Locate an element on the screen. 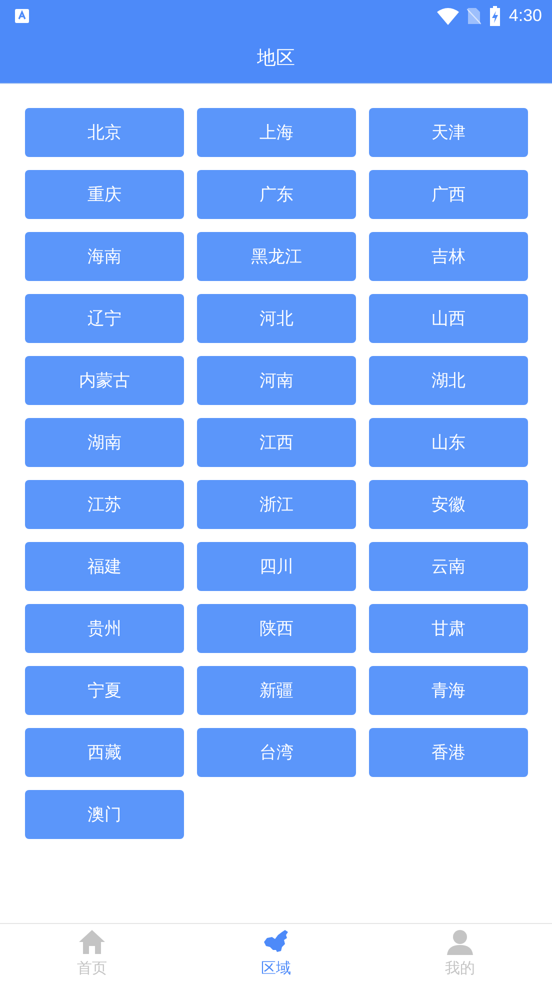 This screenshot has height=983, width=552. page-title: 地区 is located at coordinates (276, 58).